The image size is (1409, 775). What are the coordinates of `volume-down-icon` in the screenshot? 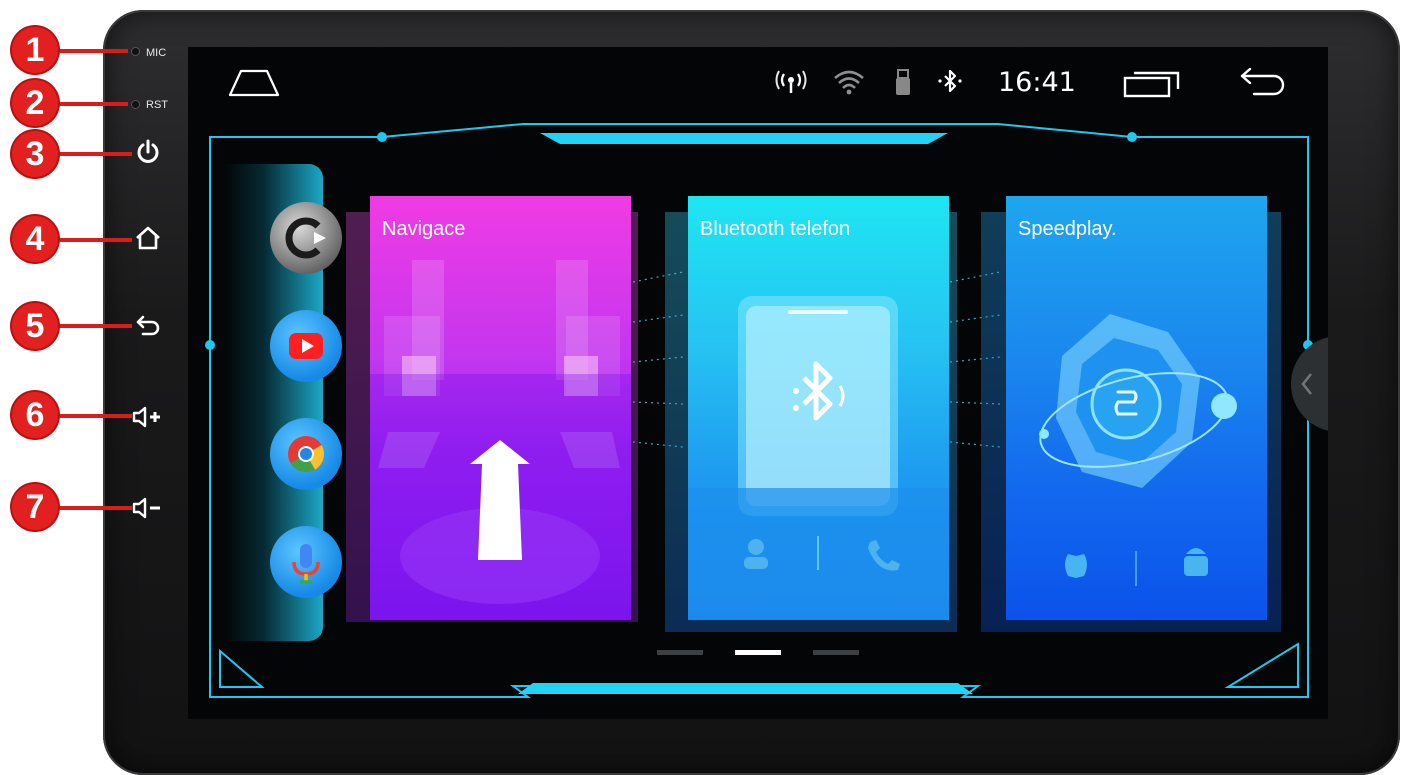 It's located at (148, 508).